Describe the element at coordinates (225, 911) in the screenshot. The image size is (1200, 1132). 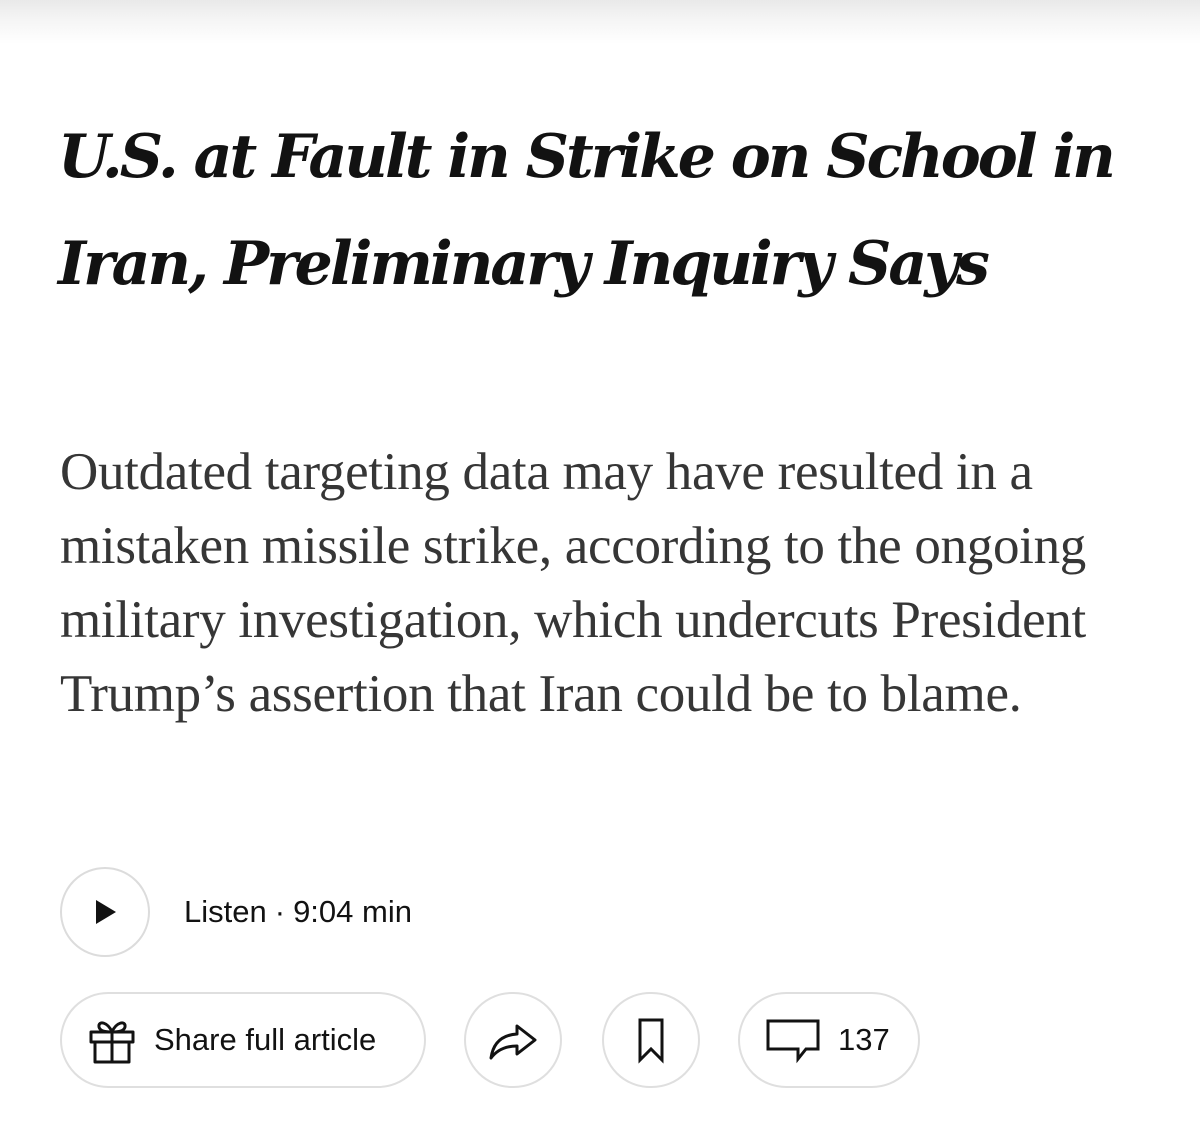
I see `listen-label: Listen` at that location.